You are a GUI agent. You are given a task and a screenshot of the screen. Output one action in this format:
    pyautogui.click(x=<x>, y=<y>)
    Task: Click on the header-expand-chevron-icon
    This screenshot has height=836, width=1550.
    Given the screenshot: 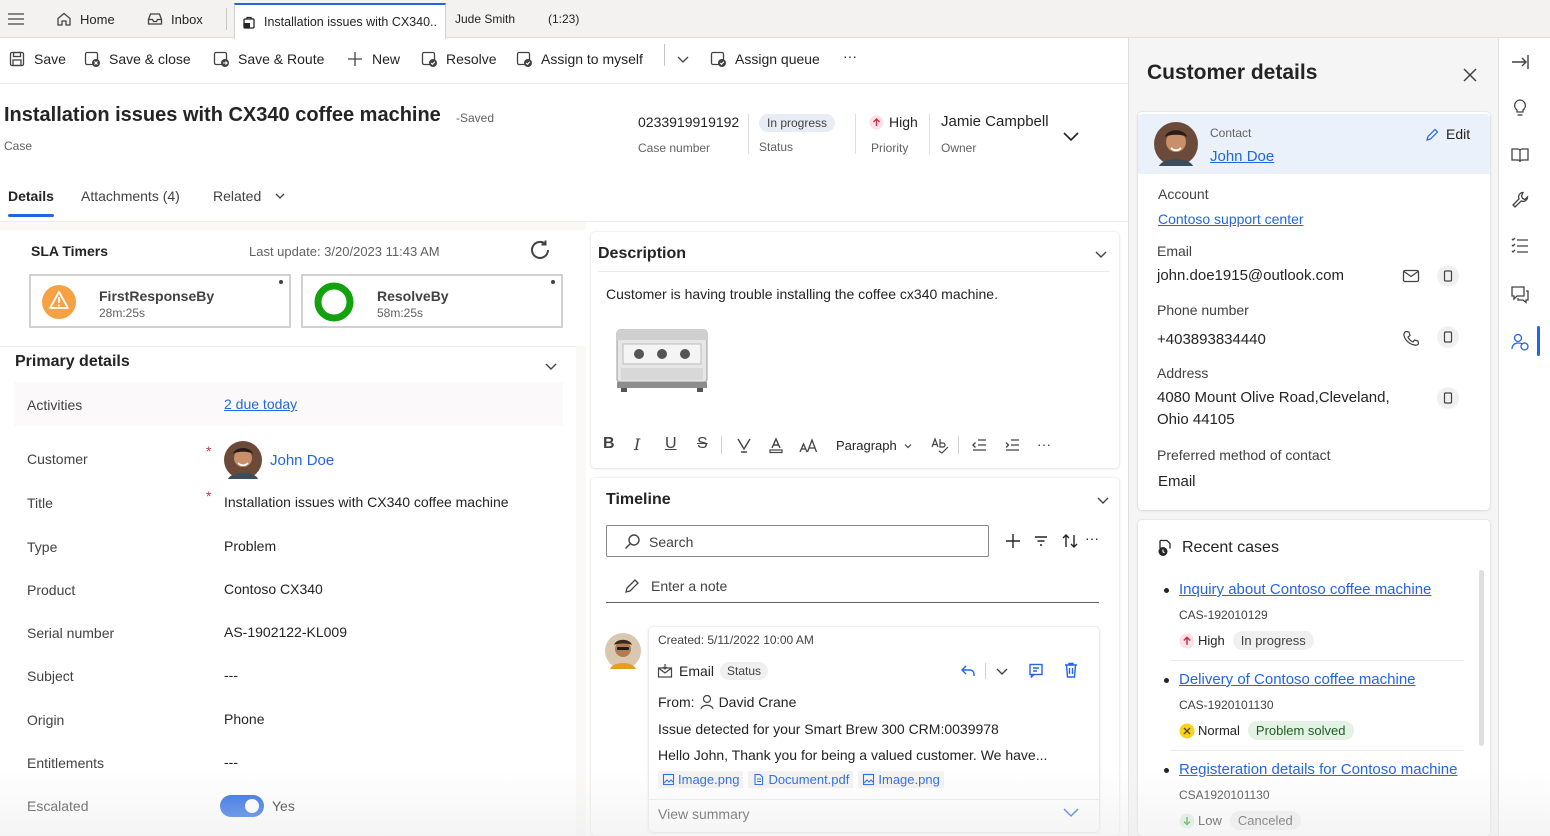 What is the action you would take?
    pyautogui.click(x=1071, y=136)
    